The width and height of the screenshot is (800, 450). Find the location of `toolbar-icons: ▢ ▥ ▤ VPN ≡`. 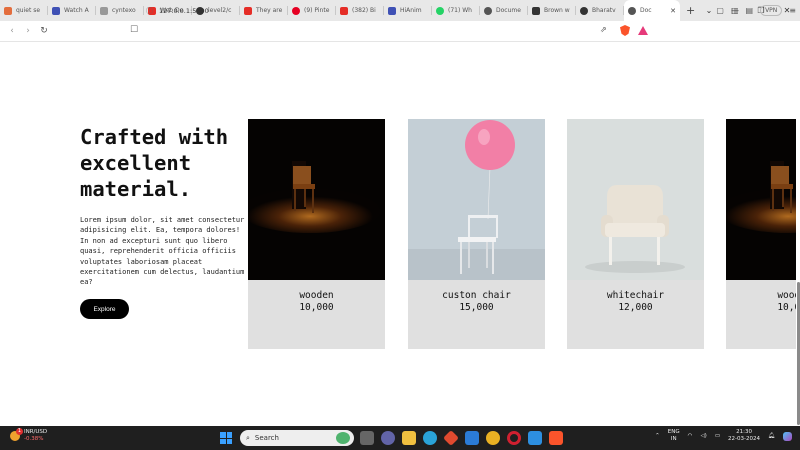

toolbar-icons: ▢ ▥ ▤ VPN ≡ is located at coordinates (756, 10).